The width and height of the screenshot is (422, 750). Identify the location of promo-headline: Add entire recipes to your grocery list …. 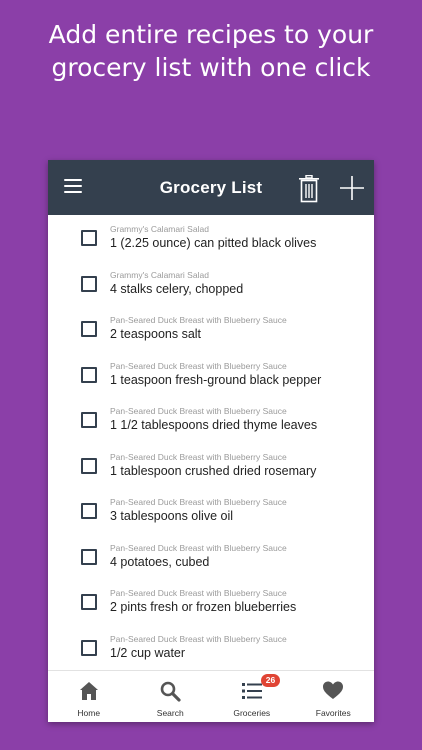
(211, 51).